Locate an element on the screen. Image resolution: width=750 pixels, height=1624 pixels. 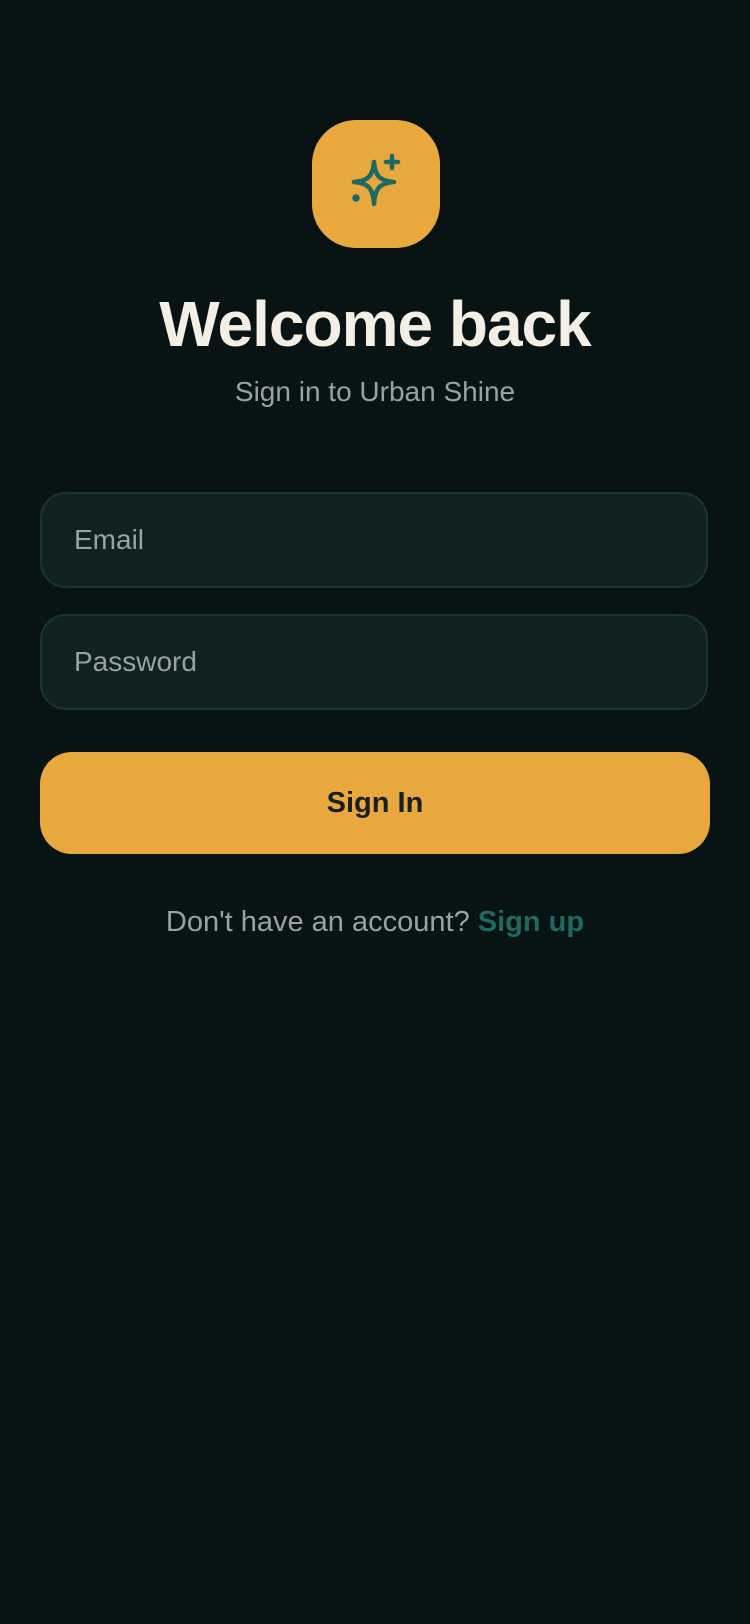
sparkle-icon is located at coordinates (376, 180).